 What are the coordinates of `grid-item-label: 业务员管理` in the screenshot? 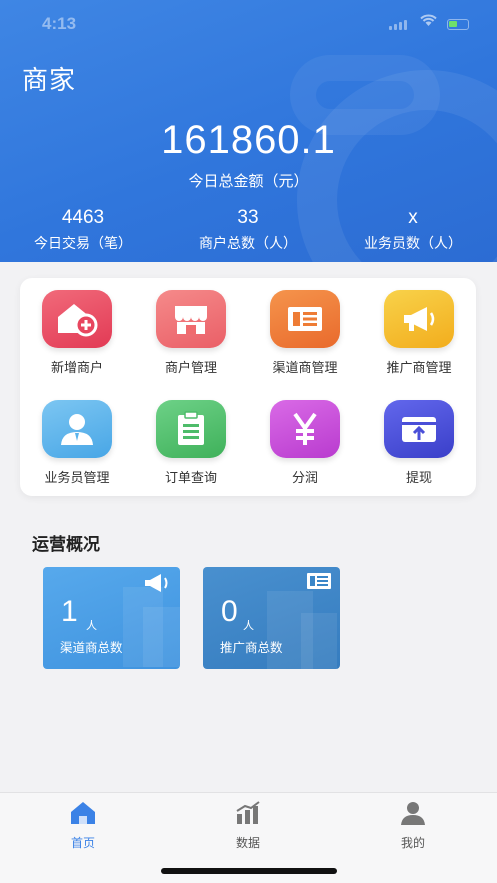 It's located at (77, 477).